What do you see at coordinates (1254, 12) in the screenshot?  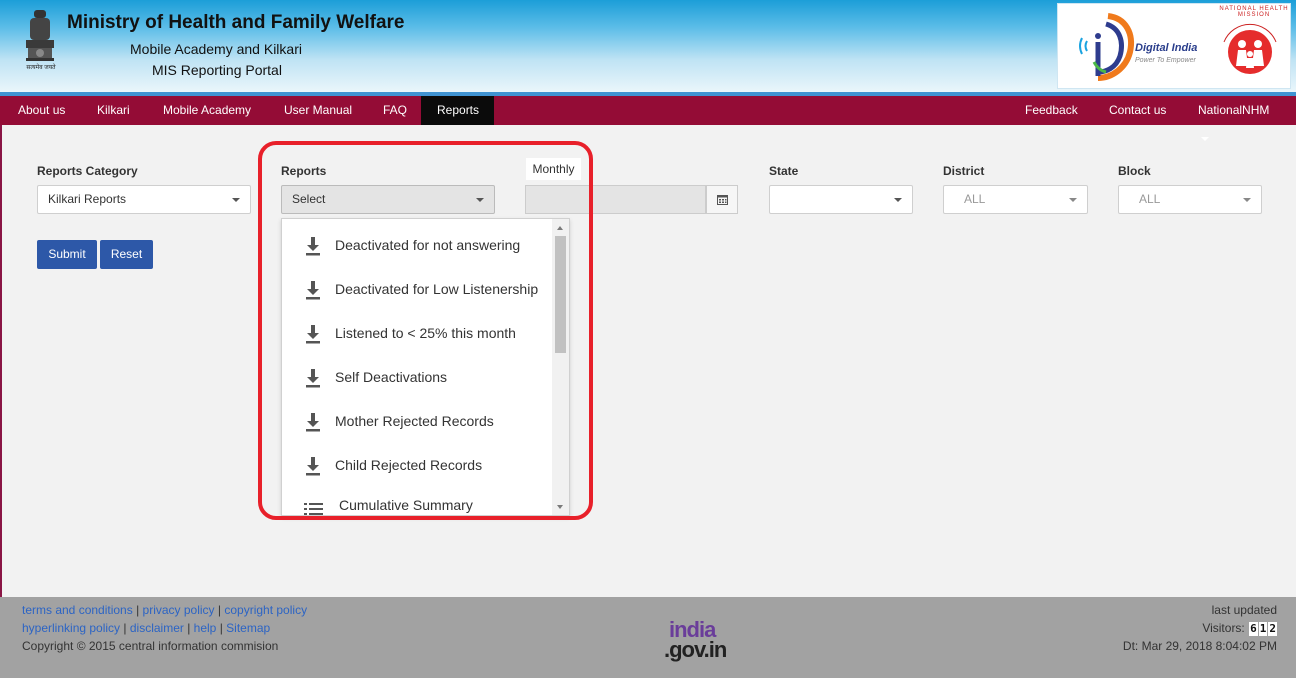 I see `nhm-text: NATIONAL HEALTH MISSION` at bounding box center [1254, 12].